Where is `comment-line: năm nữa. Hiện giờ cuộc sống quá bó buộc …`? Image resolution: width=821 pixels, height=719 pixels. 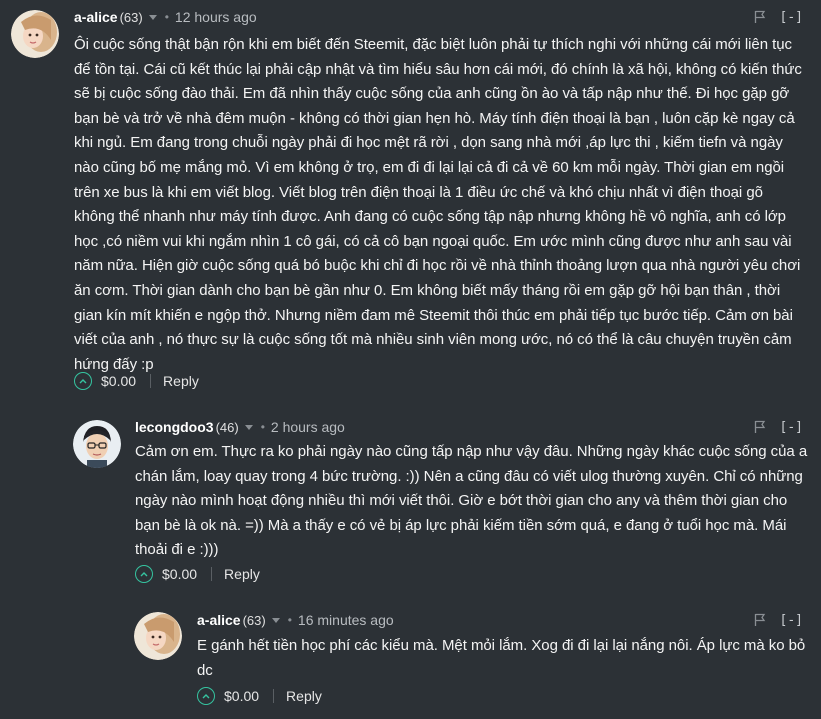
comment-line: năm nữa. Hiện giờ cuộc sống quá bó buộc … is located at coordinates (437, 266).